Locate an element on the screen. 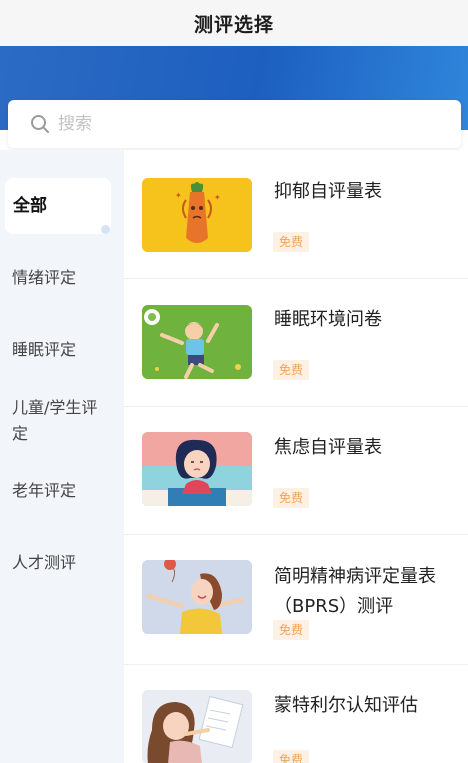  sidebar-item-label: 情绪评定 is located at coordinates (44, 277).